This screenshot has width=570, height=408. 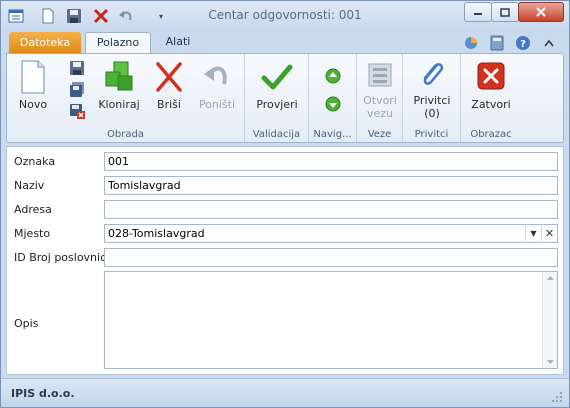 I want to click on oznaka-field, so click(x=331, y=161).